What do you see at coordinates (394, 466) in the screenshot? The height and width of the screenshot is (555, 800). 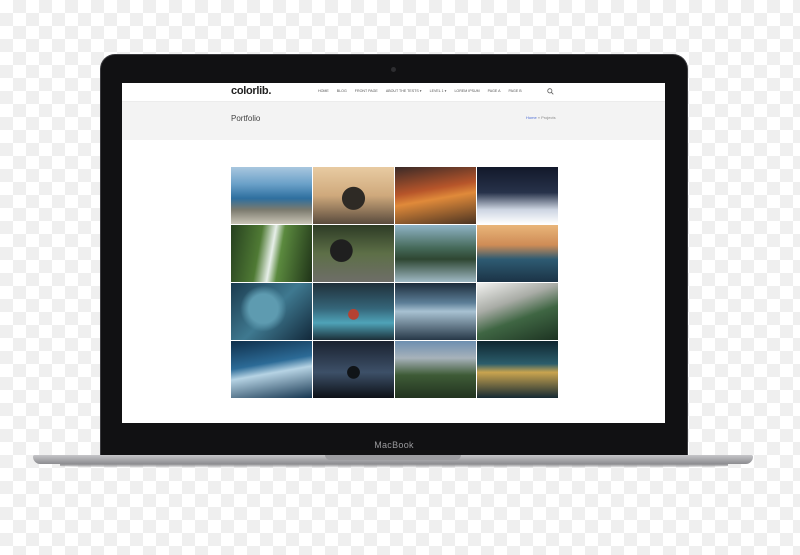 I see `laptop-shadow` at bounding box center [394, 466].